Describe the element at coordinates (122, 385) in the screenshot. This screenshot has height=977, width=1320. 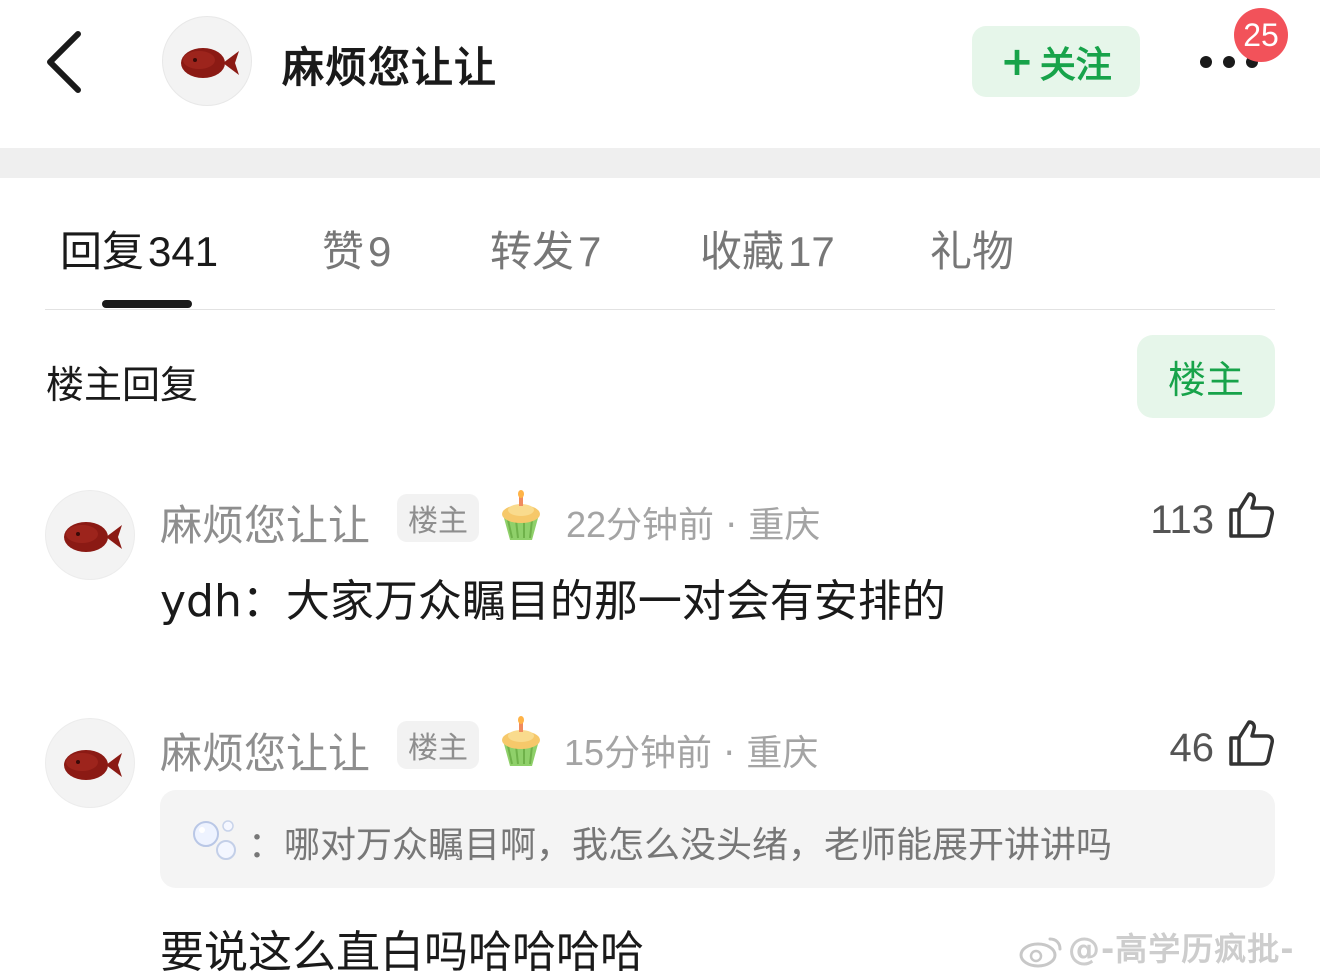
I see `section-title: 楼主回复` at that location.